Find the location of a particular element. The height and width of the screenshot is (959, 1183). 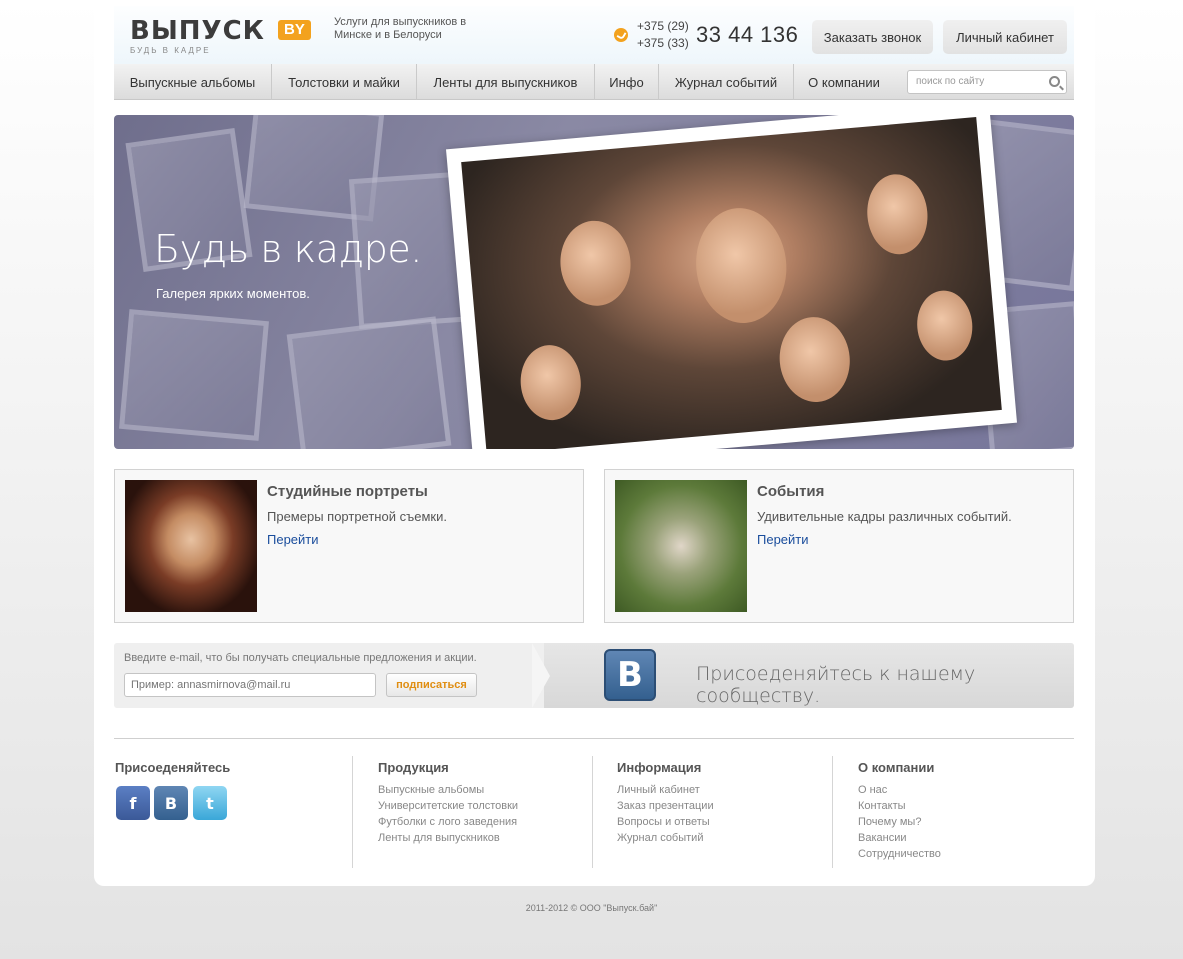

hero-title: Будь в кадре. is located at coordinates (288, 249).